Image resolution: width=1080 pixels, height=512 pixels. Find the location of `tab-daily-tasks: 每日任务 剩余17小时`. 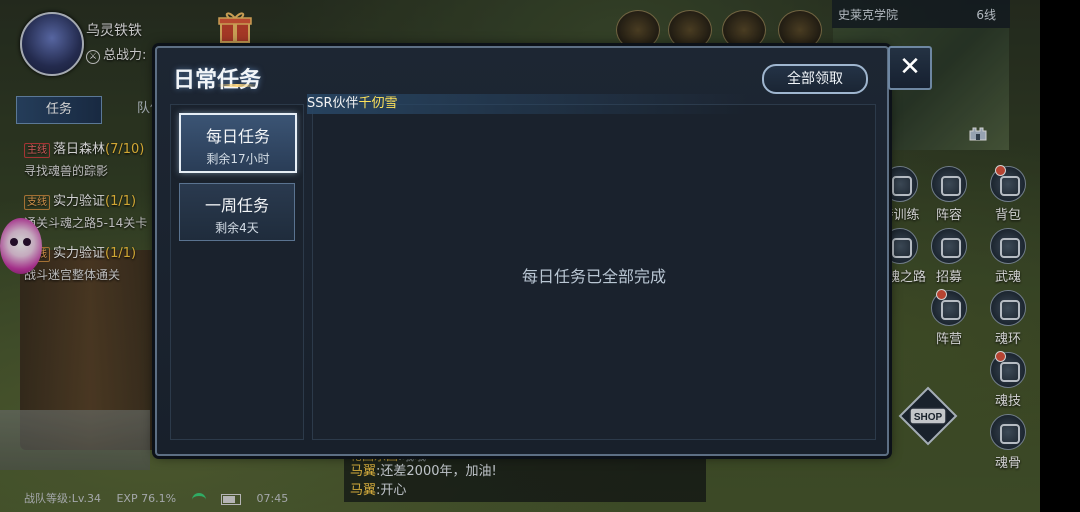

tab-daily-tasks: 每日任务 剩余17小时 is located at coordinates (238, 143).